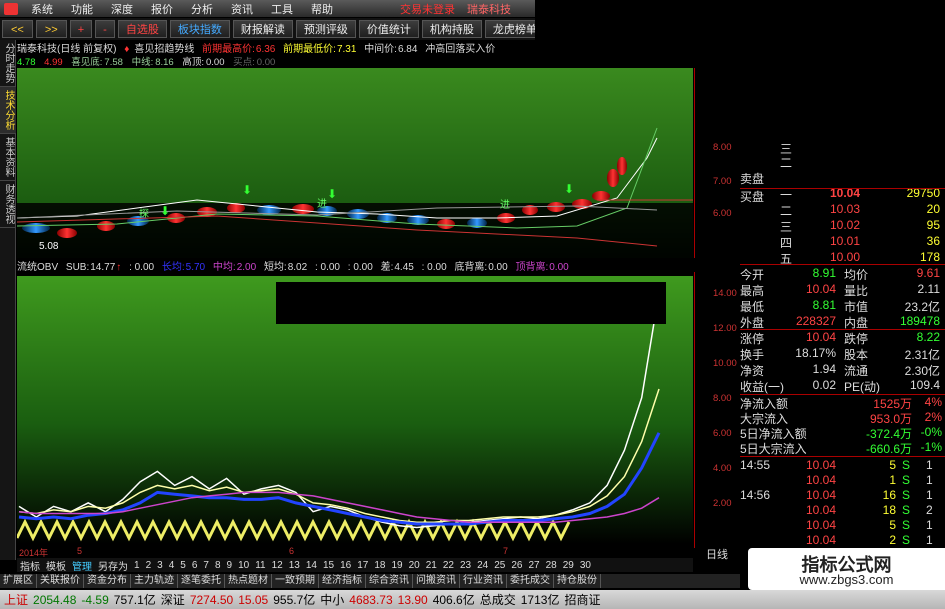  Describe the element at coordinates (260, 565) in the screenshot. I see `period-button: 11` at that location.